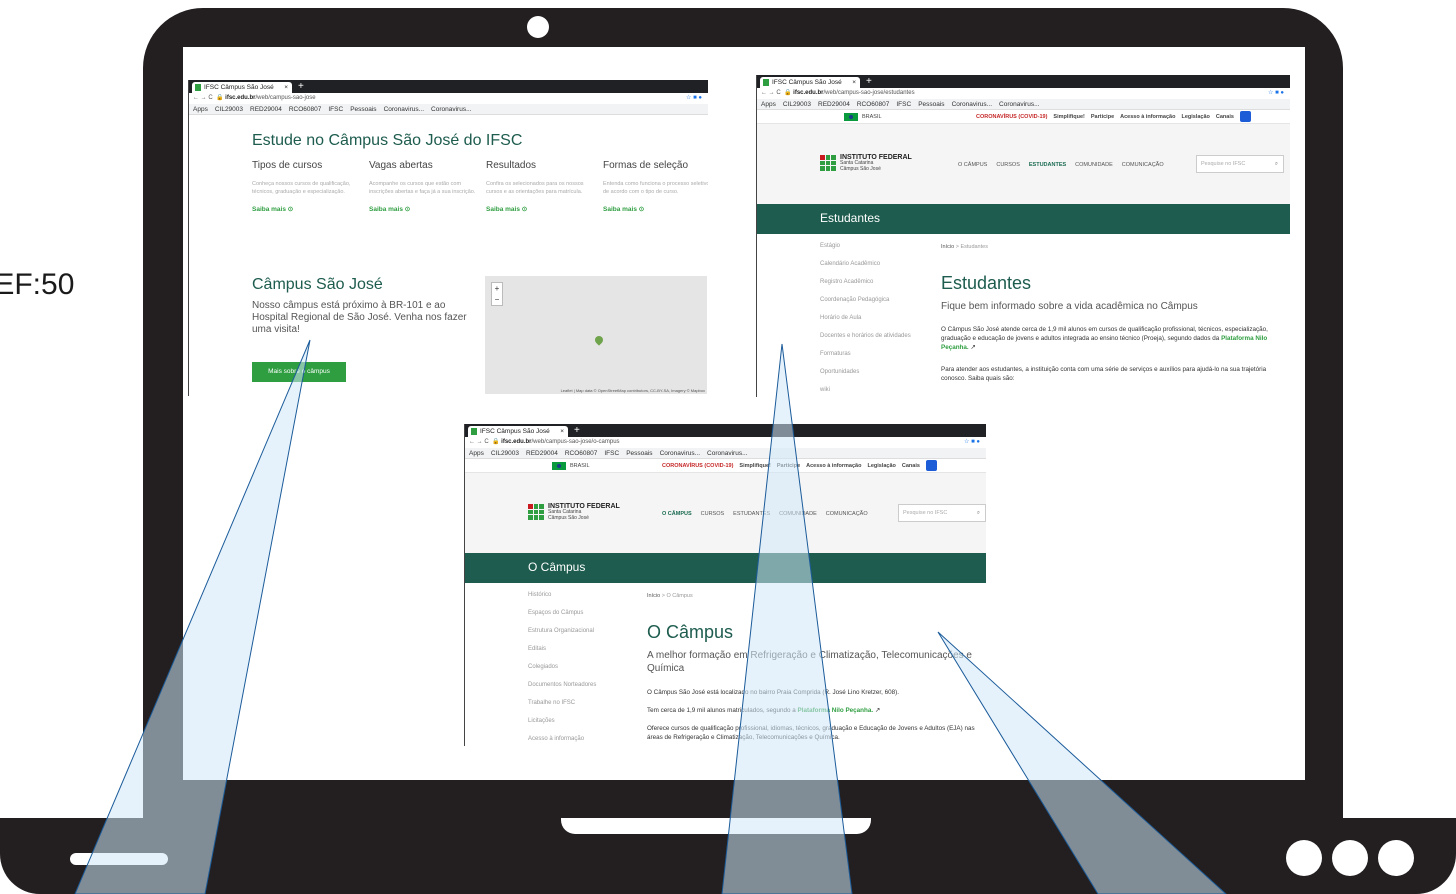 The width and height of the screenshot is (1456, 894). I want to click on ray-estudantes, so click(787, 618).